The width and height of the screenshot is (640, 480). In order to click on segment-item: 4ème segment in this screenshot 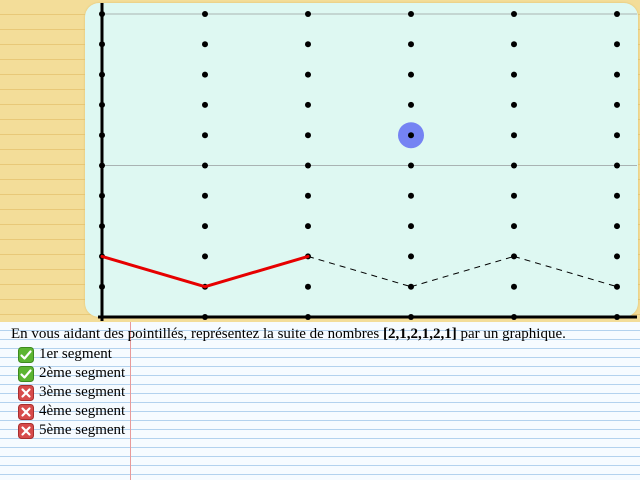, I will do `click(71, 411)`.